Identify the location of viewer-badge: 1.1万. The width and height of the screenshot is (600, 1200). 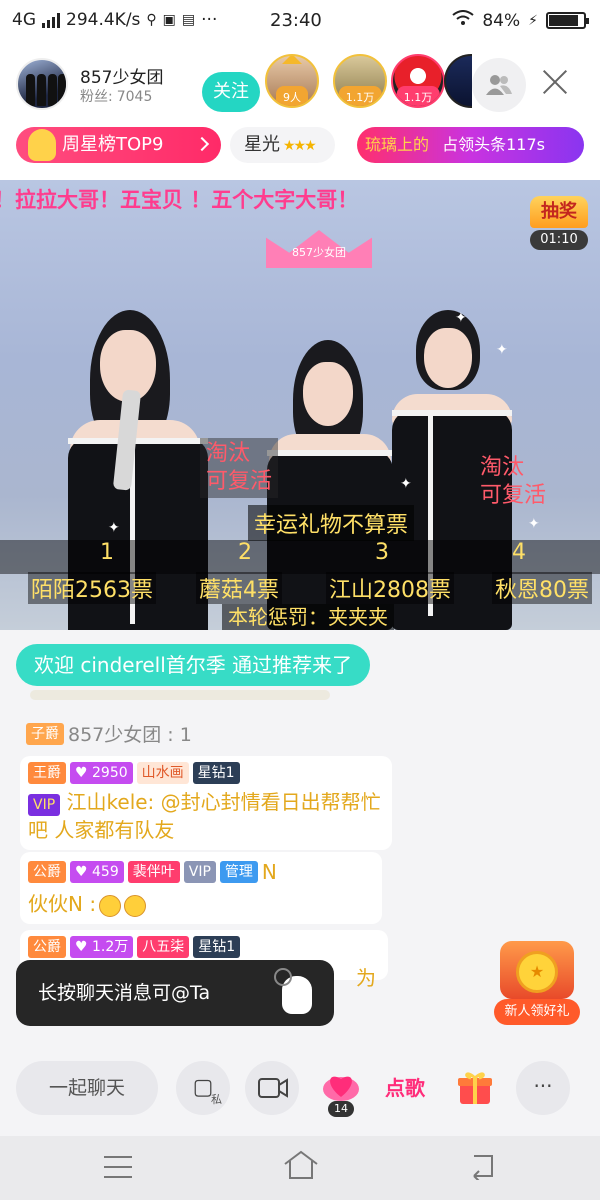
(418, 96).